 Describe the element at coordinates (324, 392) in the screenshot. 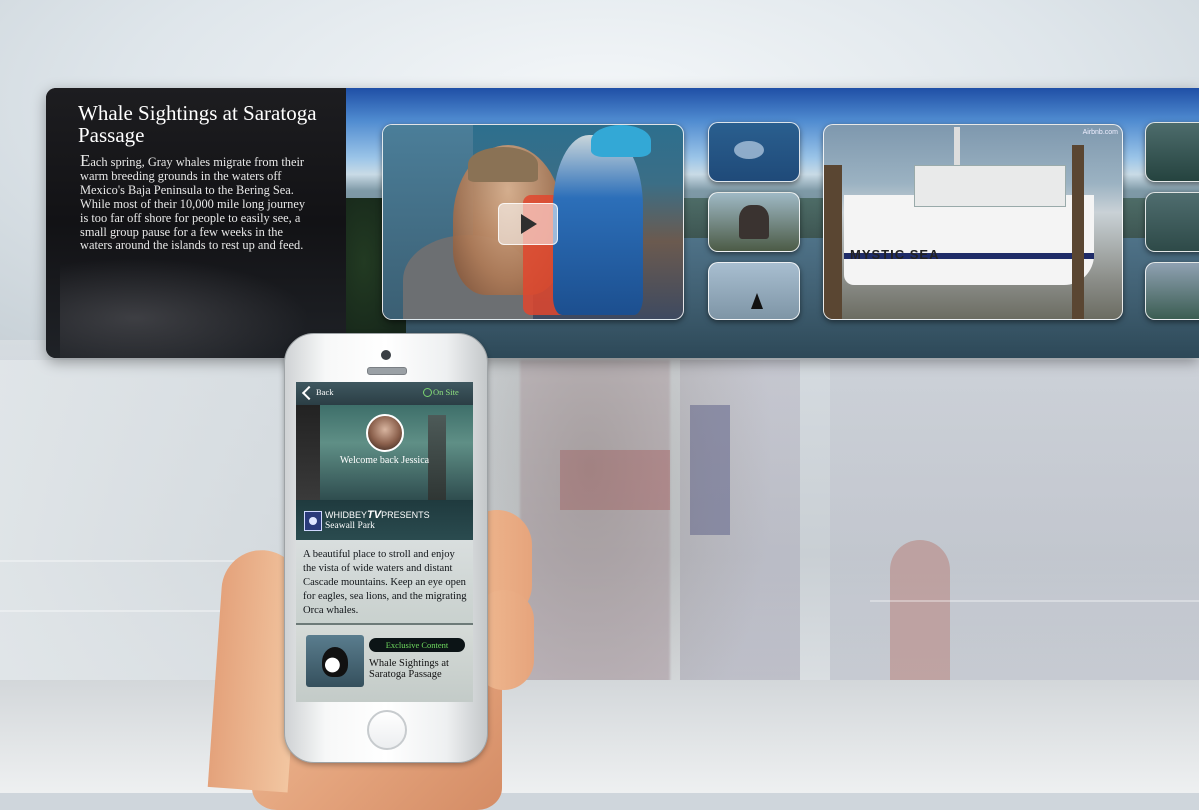

I see `back-button: Back` at that location.